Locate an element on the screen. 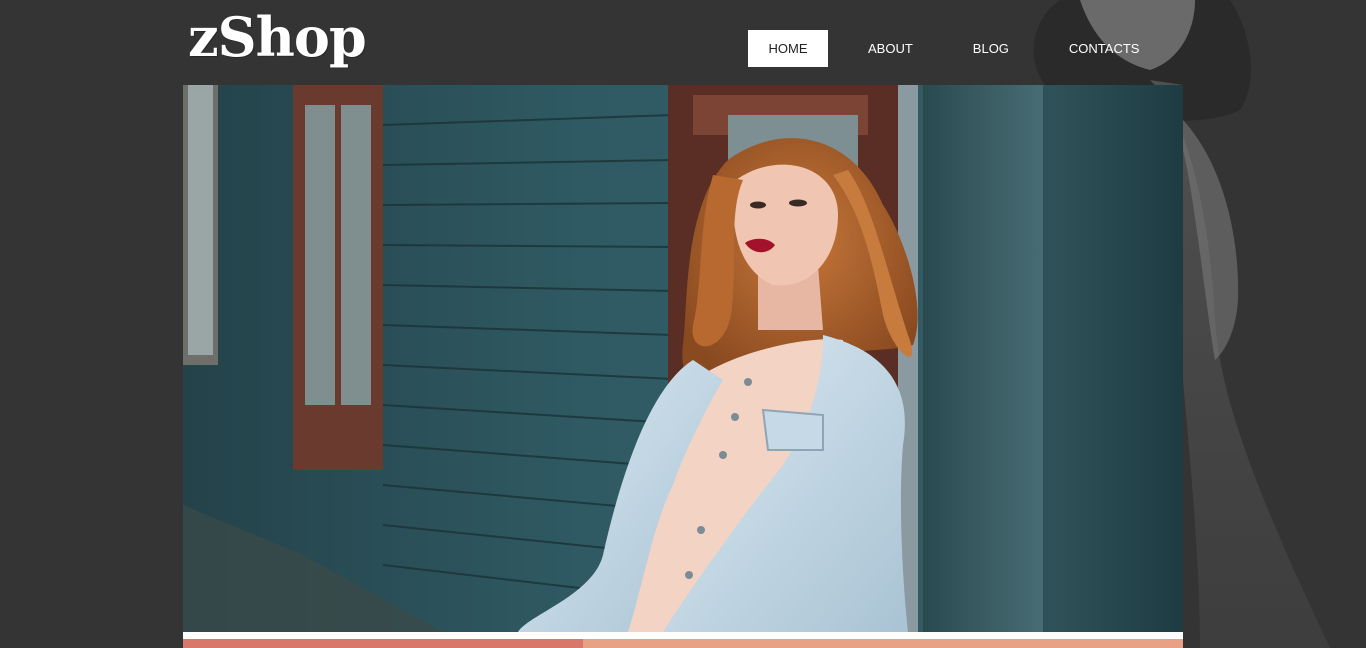 The image size is (1366, 648). nav-item-contacts: CONTACTS is located at coordinates (1104, 48).